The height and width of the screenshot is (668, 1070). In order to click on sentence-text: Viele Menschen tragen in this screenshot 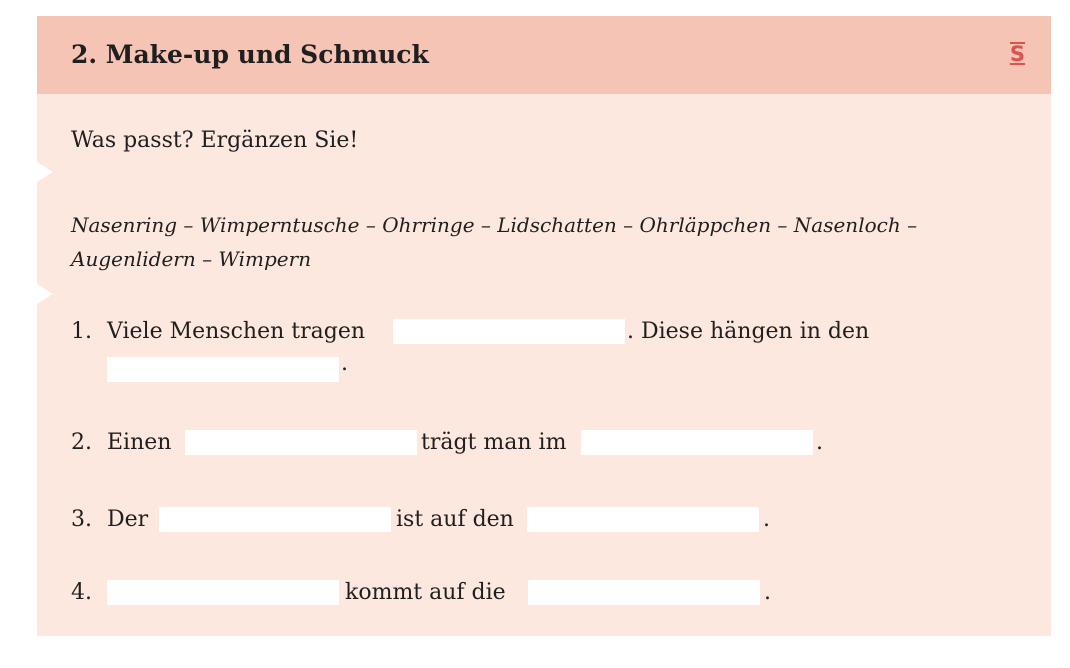, I will do `click(236, 331)`.